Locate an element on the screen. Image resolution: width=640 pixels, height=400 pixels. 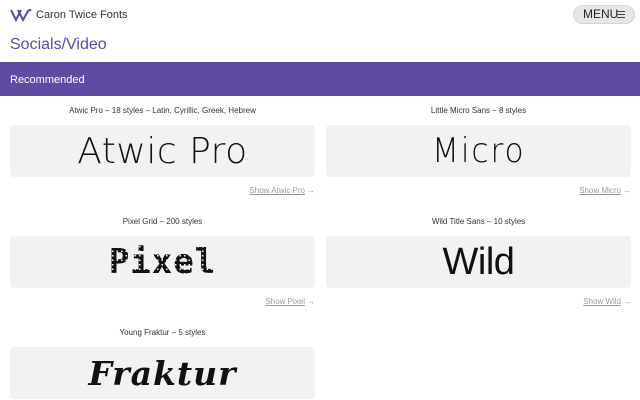
font-sample-text: Wild is located at coordinates (478, 261).